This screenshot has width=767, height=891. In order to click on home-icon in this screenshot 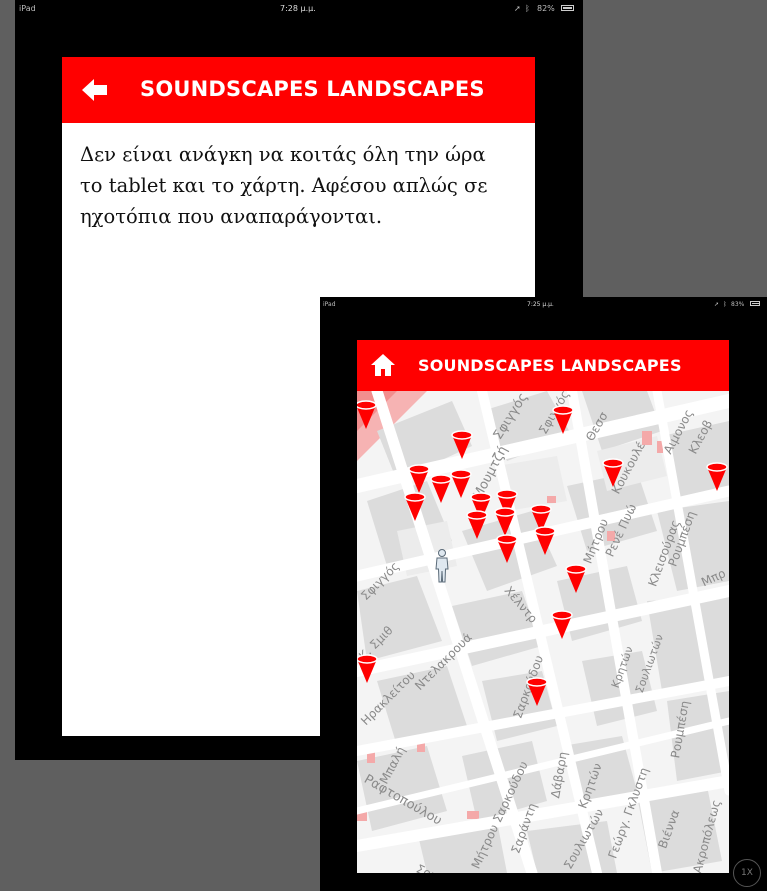, I will do `click(383, 365)`.